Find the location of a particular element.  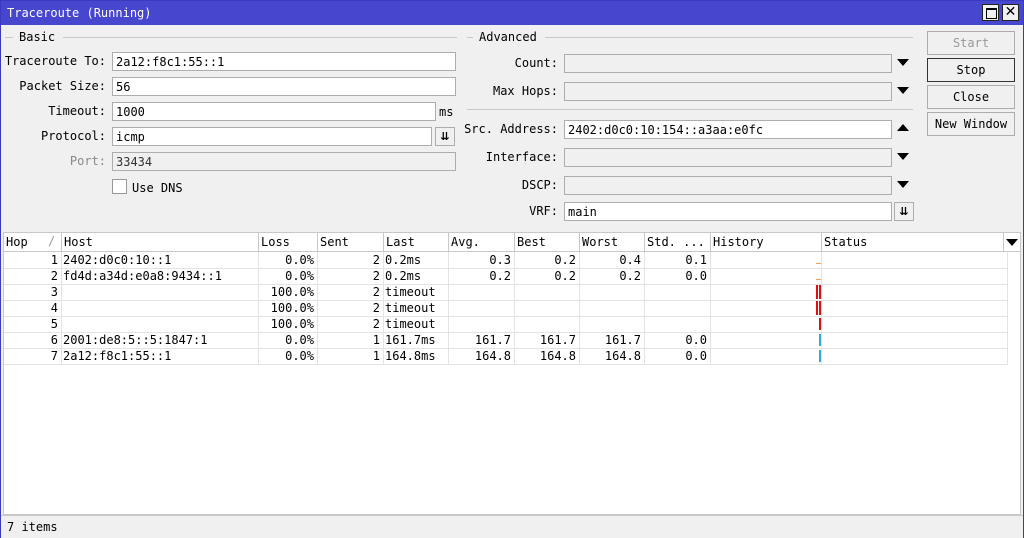

cell-host: 2001:de8:5::5:1847:1 is located at coordinates (160, 340).